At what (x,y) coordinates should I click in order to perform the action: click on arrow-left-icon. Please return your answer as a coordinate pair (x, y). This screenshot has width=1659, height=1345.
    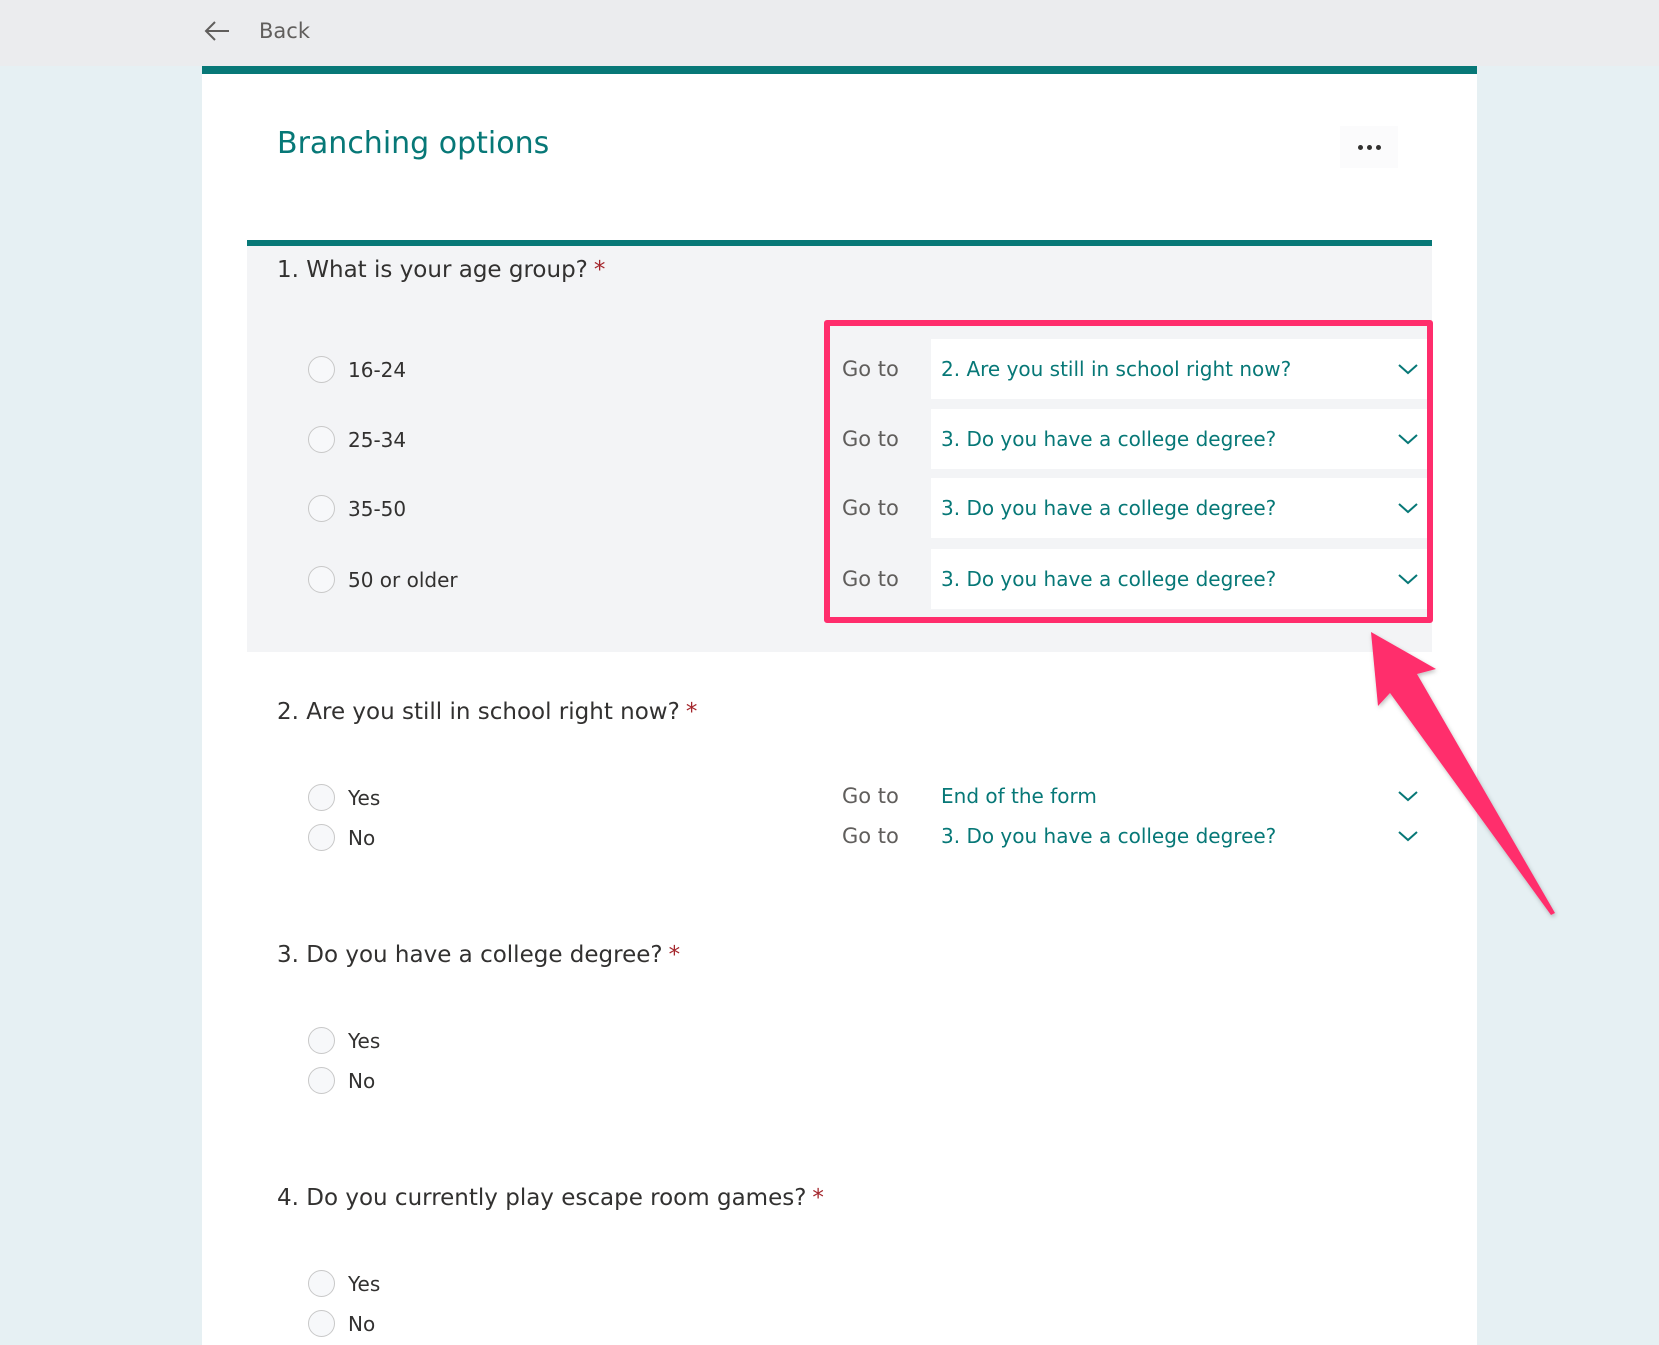
    Looking at the image, I should click on (216, 31).